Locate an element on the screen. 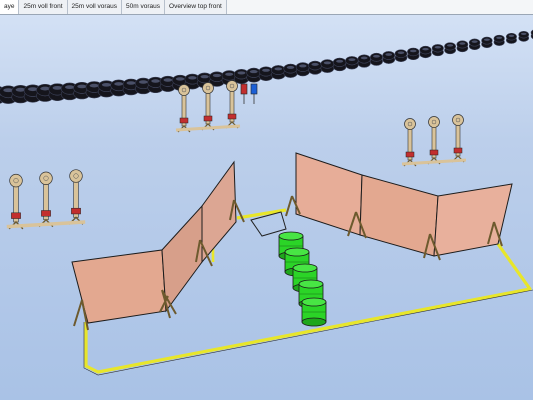 Image resolution: width=533 pixels, height=400 pixels. steel-target-stand-right is located at coordinates (434, 140).